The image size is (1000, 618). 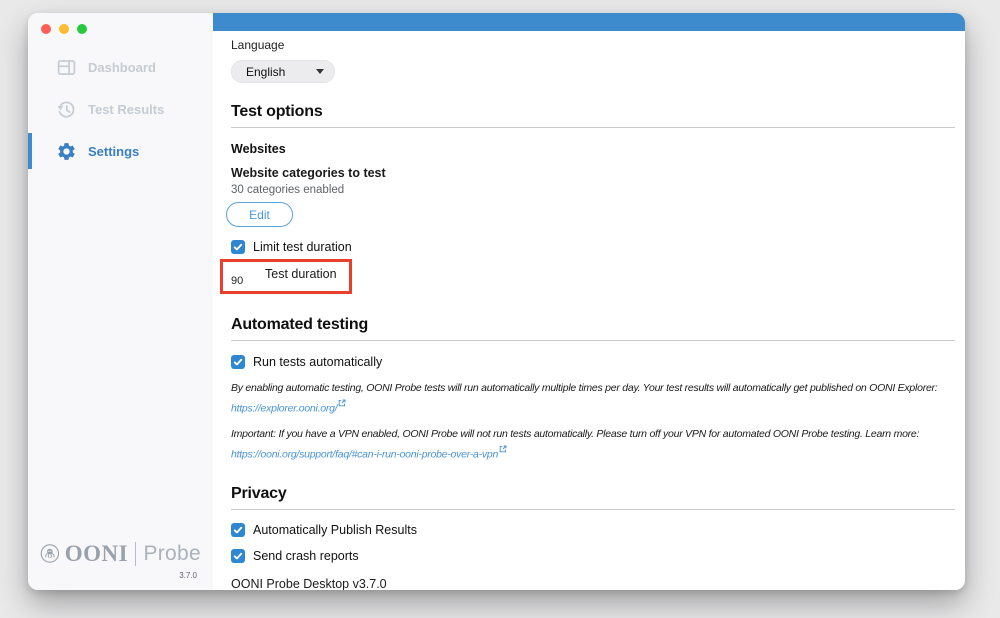 I want to click on active-indicator, so click(x=30, y=151).